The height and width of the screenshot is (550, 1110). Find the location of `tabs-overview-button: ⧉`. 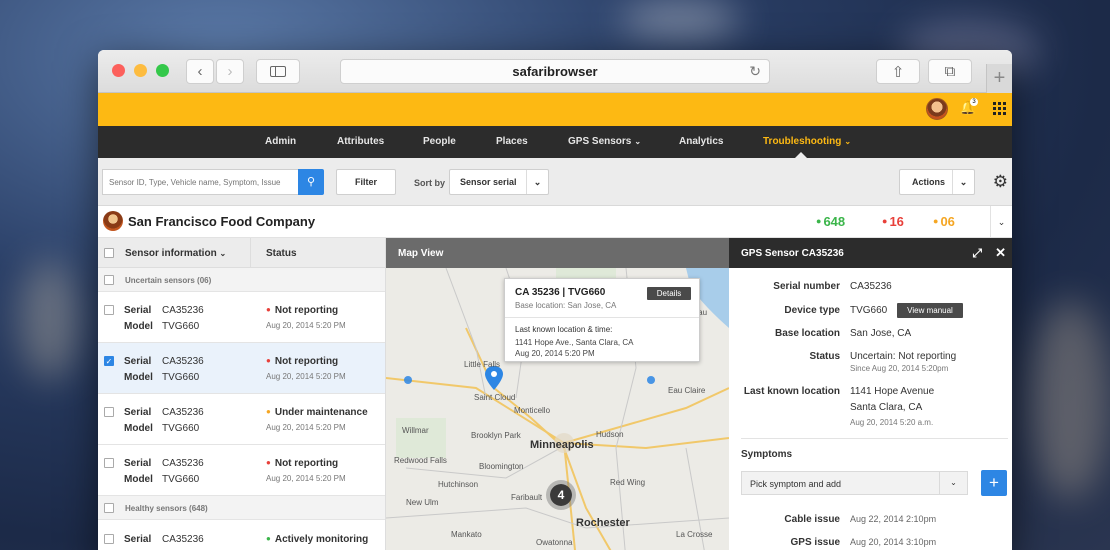

tabs-overview-button: ⧉ is located at coordinates (950, 71).